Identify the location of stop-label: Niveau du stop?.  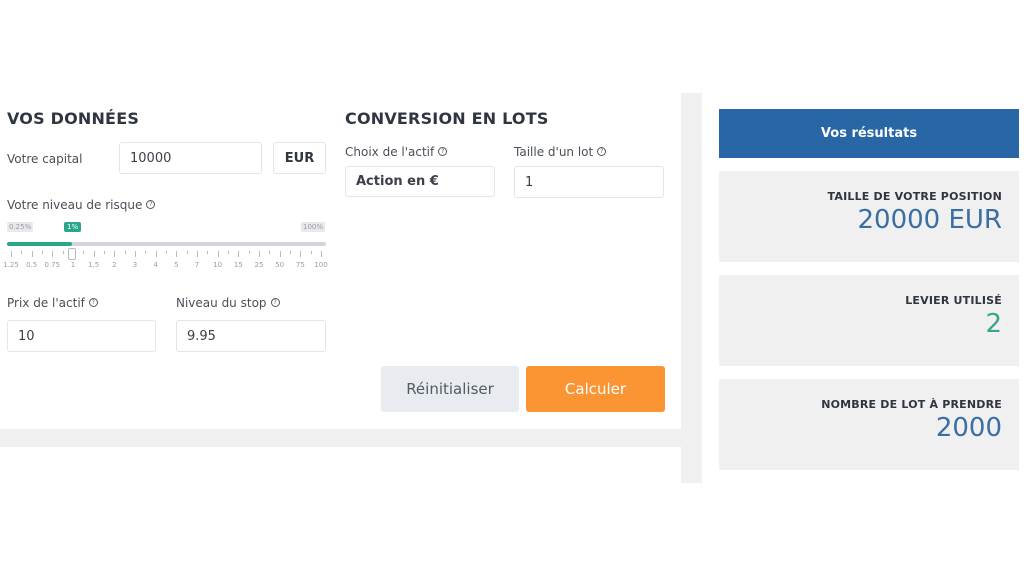
(228, 303).